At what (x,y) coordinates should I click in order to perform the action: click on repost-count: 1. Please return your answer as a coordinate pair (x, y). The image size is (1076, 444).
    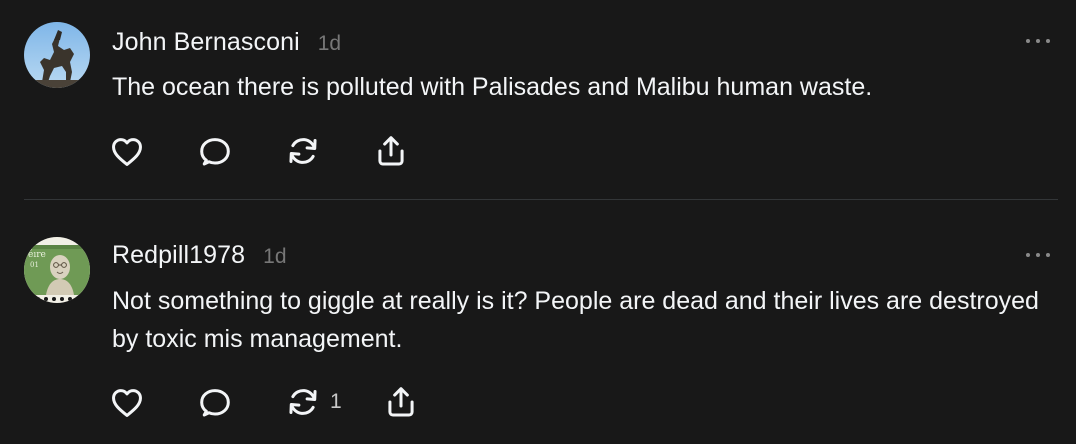
    Looking at the image, I should click on (336, 401).